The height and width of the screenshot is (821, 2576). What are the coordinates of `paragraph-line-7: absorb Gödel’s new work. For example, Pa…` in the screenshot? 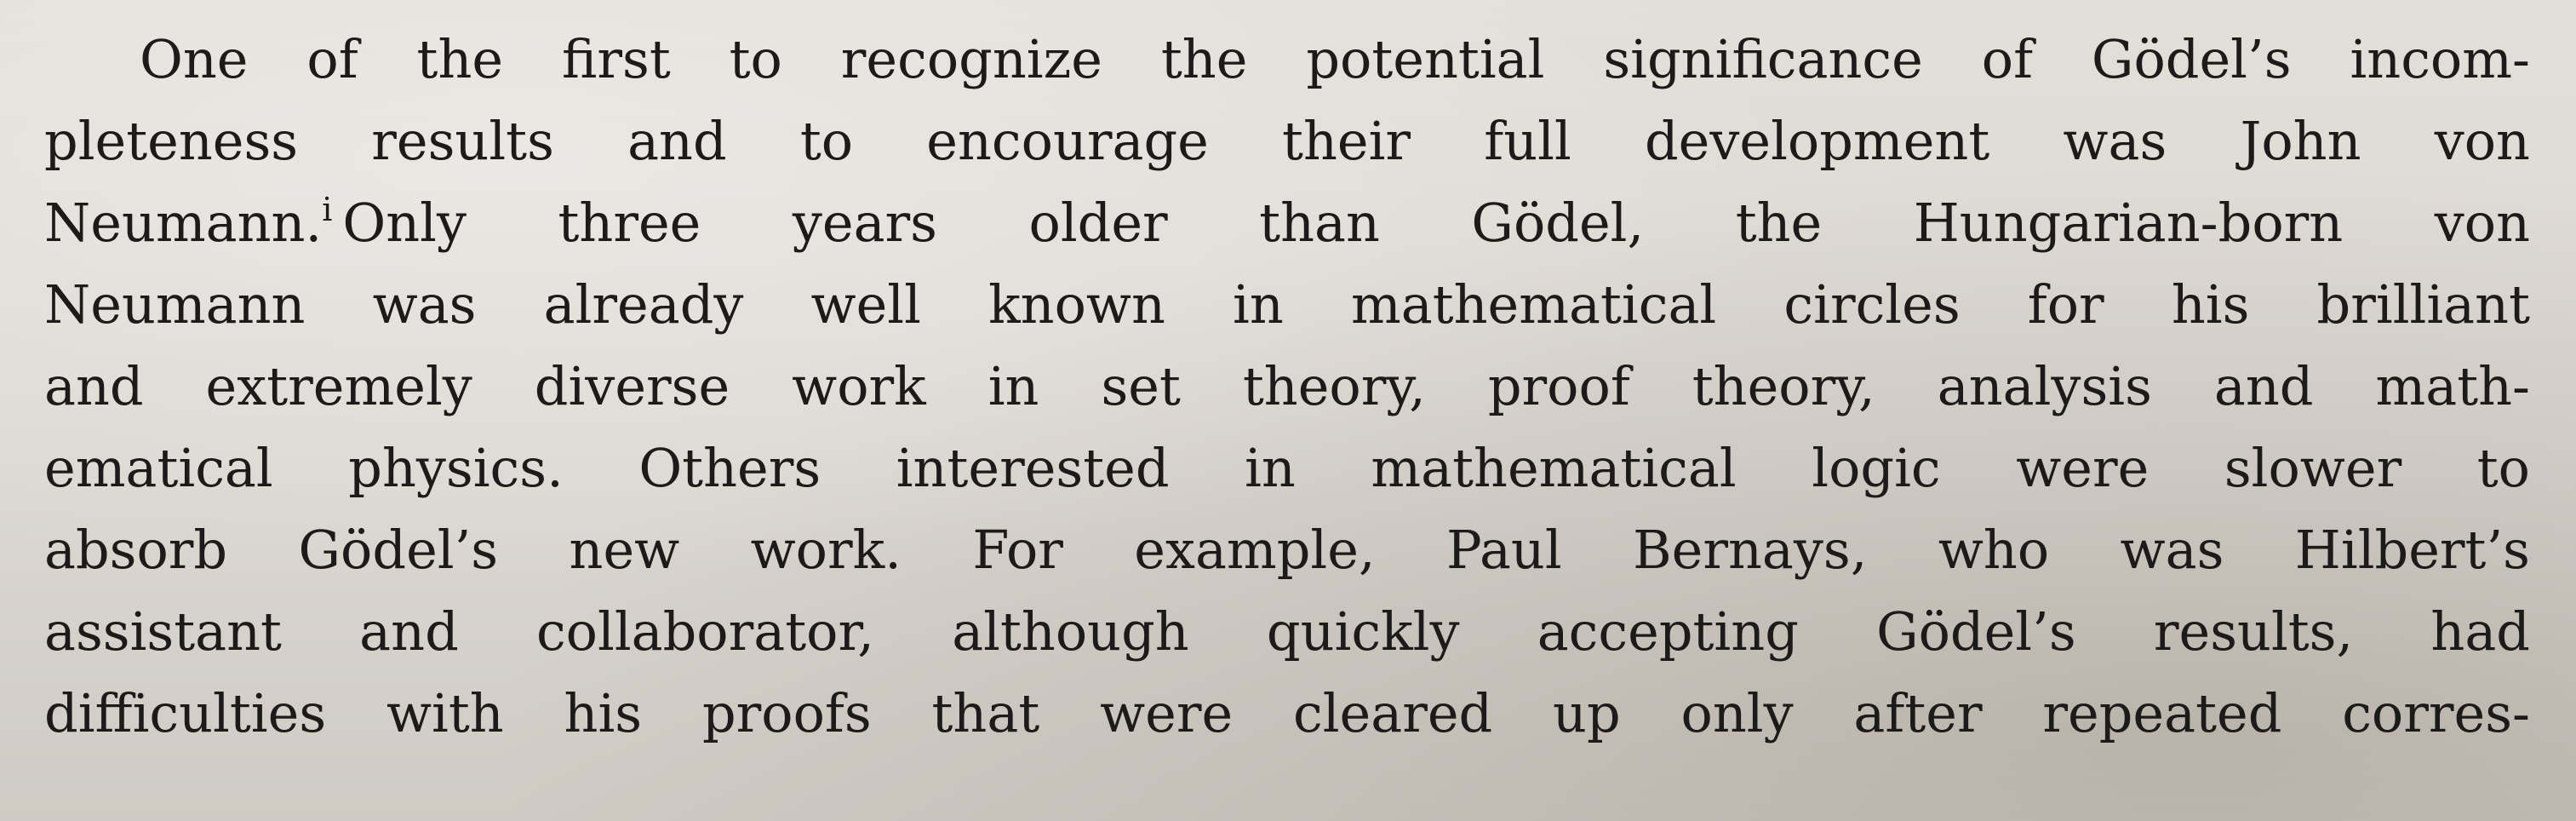 It's located at (1287, 550).